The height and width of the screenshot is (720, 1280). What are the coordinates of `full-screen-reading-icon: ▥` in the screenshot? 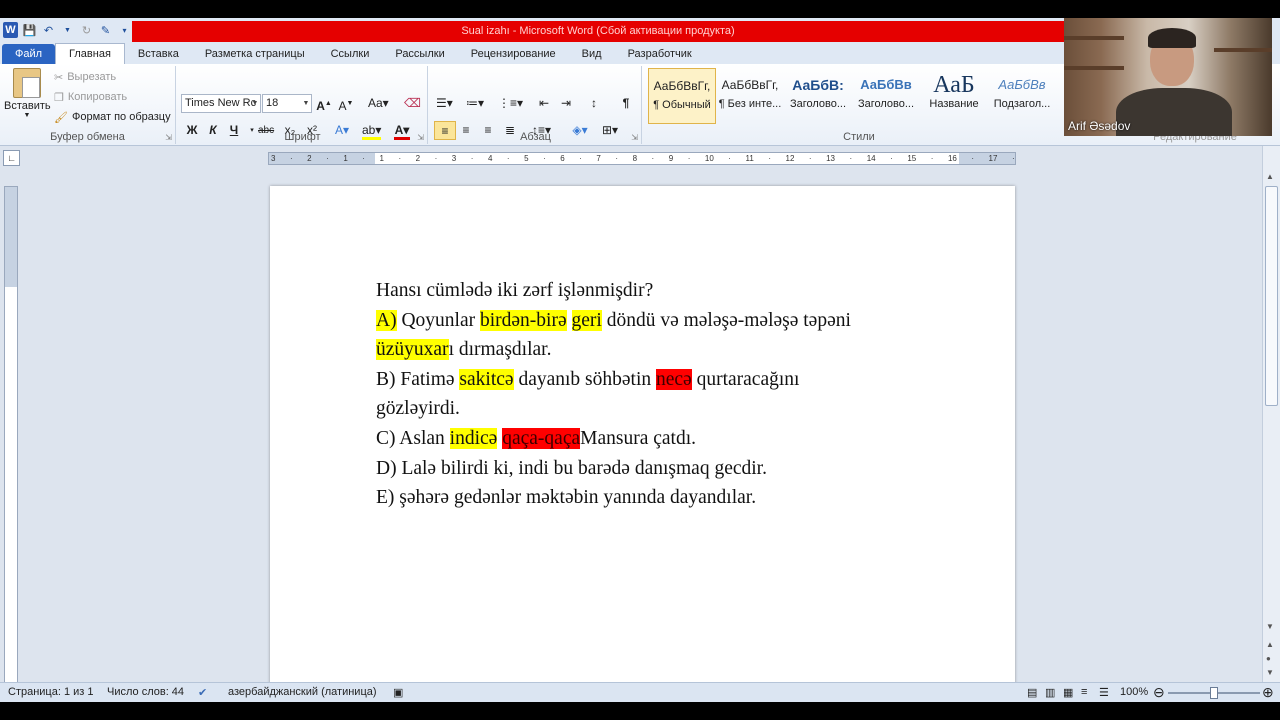 It's located at (1050, 692).